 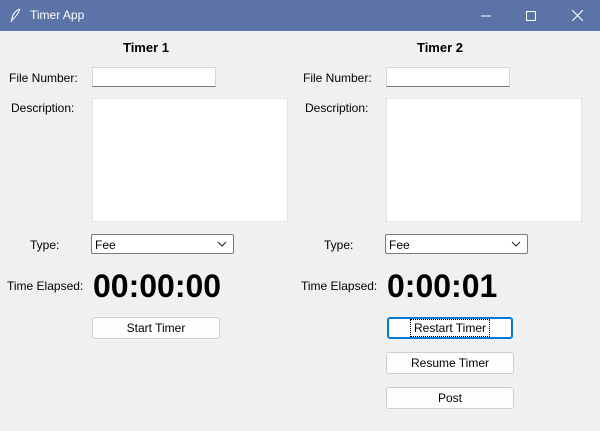 I want to click on timer2-description-textarea, so click(x=484, y=160).